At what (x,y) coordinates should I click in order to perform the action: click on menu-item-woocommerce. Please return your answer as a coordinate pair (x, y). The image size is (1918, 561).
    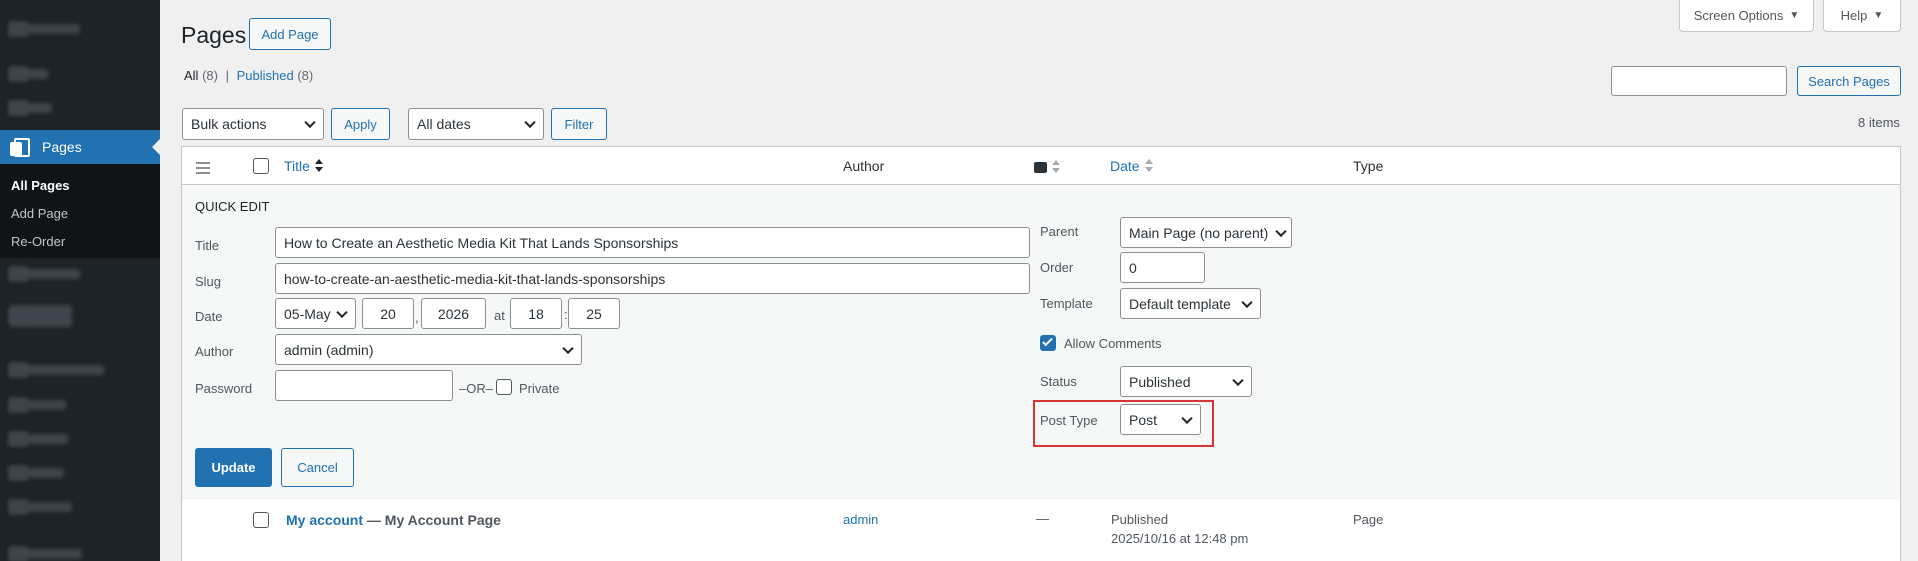
    Looking at the image, I should click on (80, 370).